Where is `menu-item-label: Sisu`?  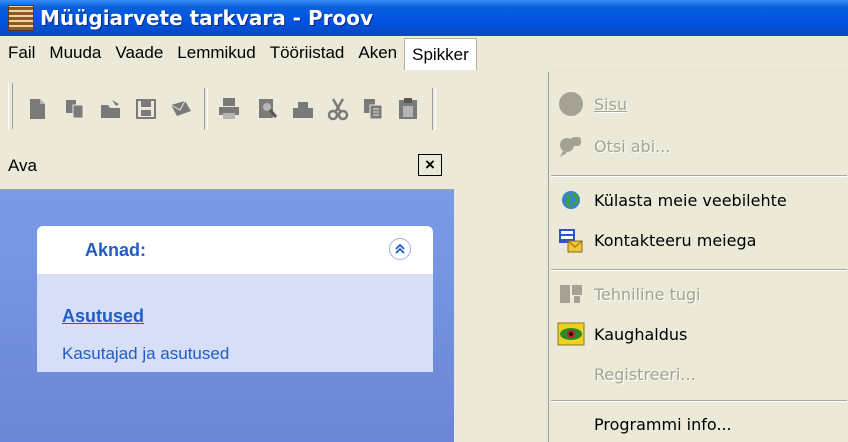
menu-item-label: Sisu is located at coordinates (611, 104).